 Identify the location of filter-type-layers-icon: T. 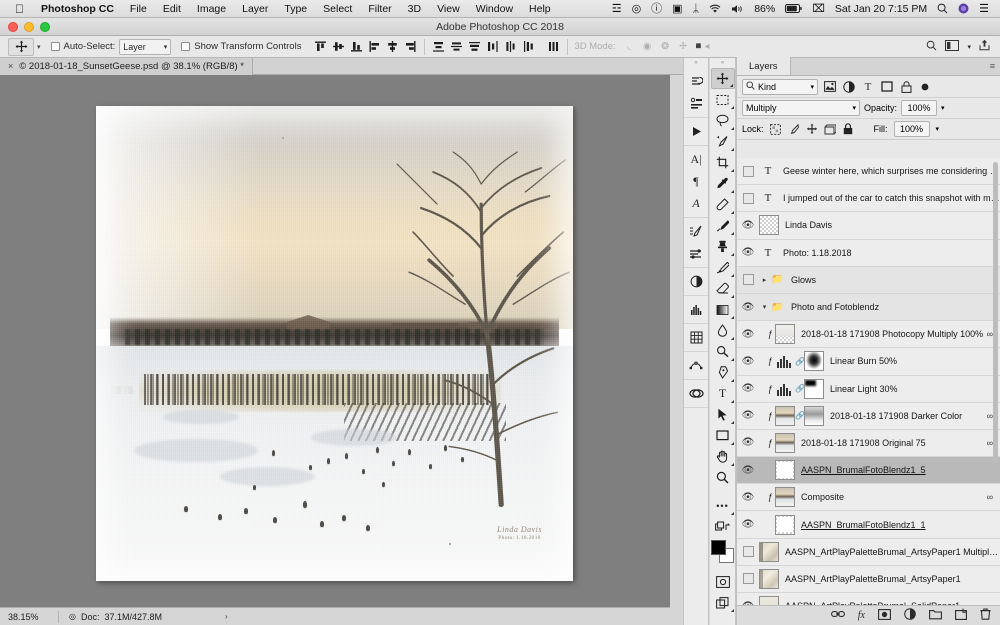
(868, 87).